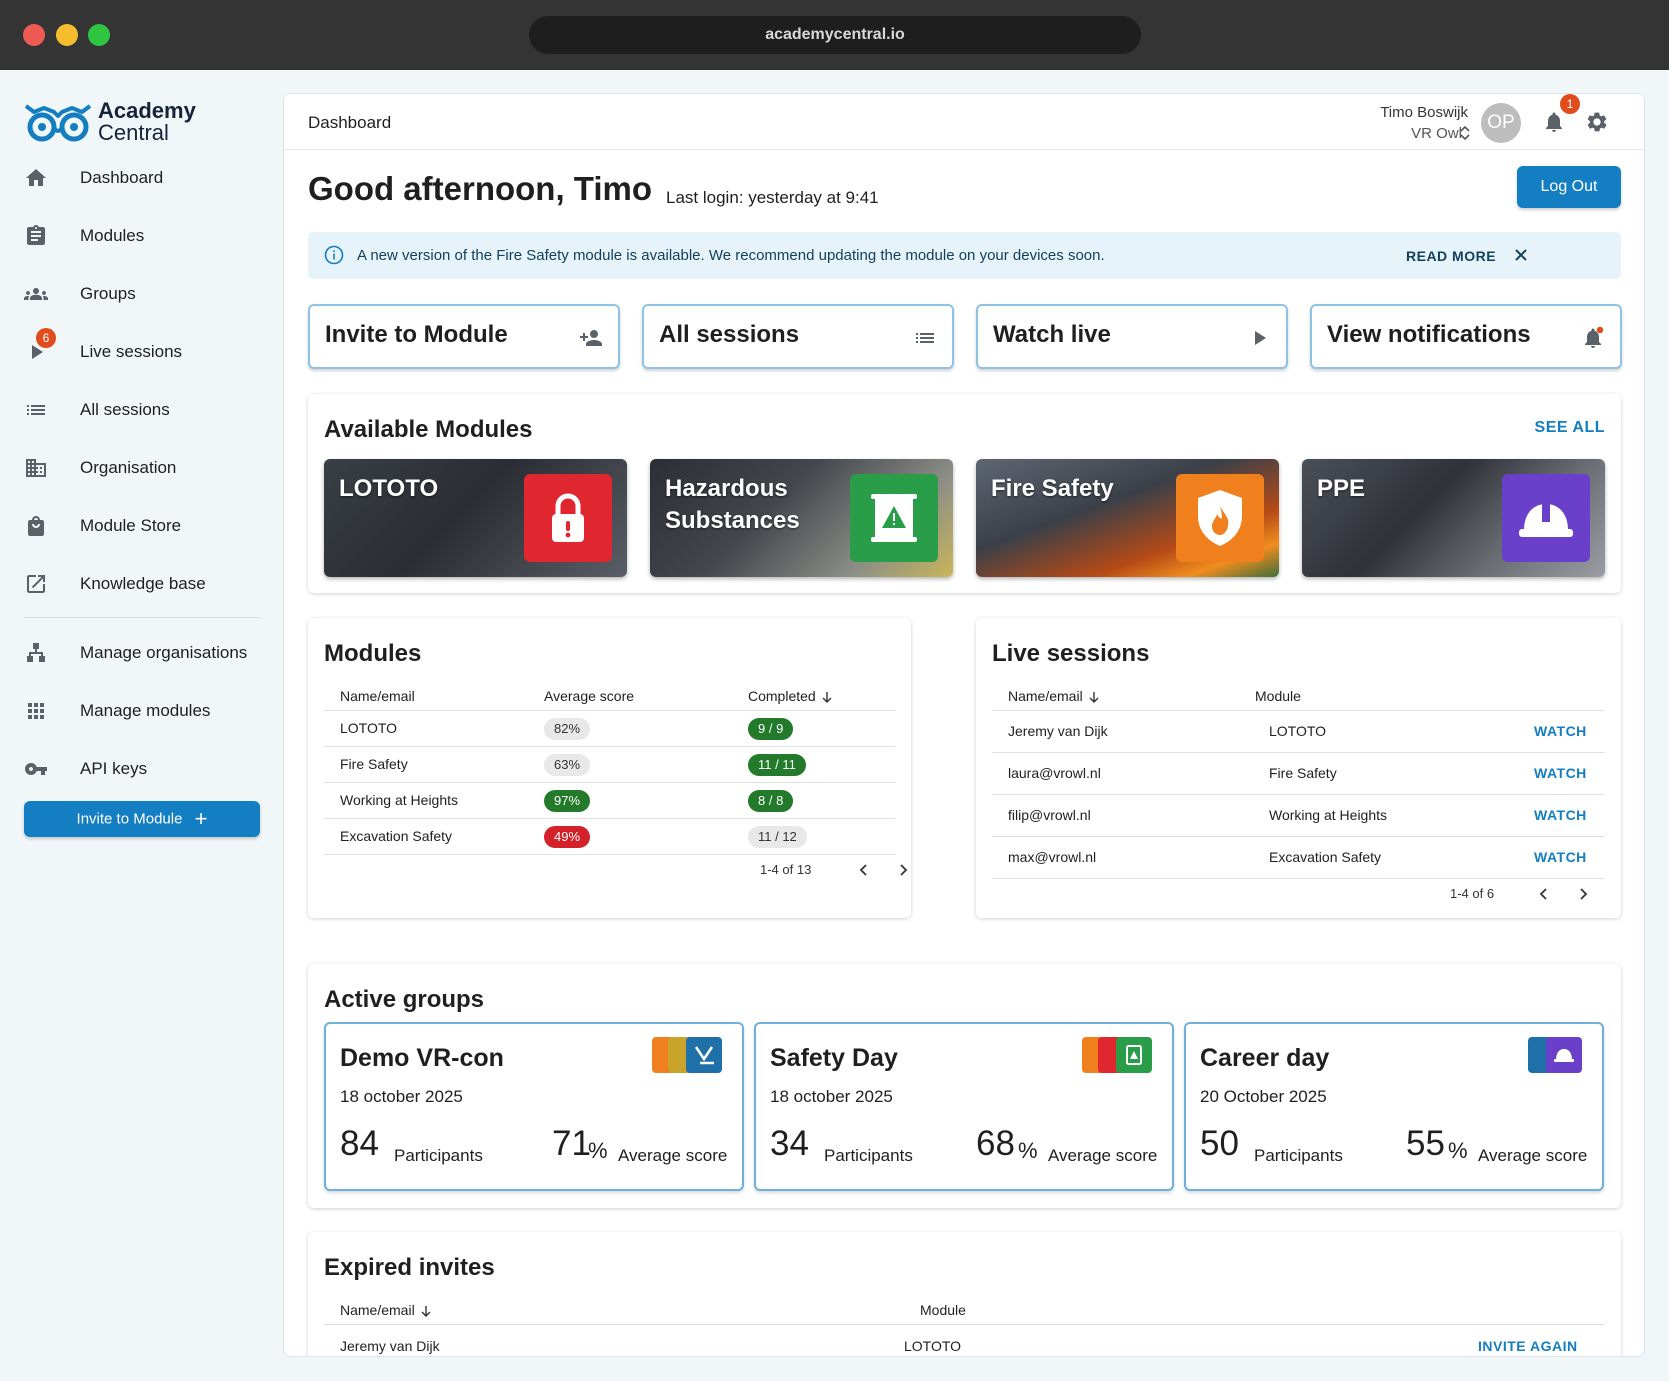 Image resolution: width=1669 pixels, height=1381 pixels. What do you see at coordinates (771, 729) in the screenshot?
I see `completed-chip: 9 / 9` at bounding box center [771, 729].